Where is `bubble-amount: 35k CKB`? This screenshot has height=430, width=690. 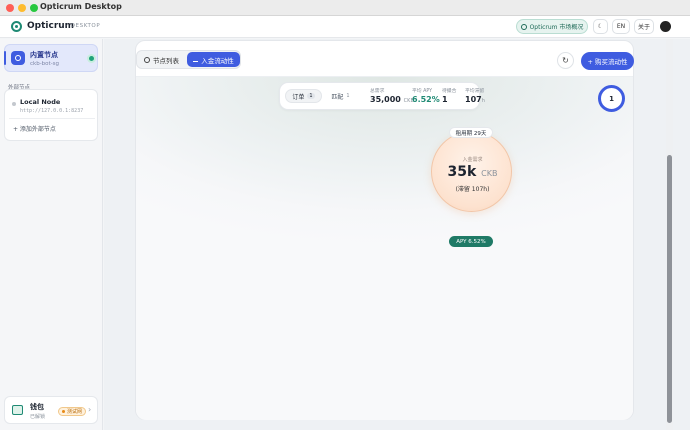 bubble-amount: 35k CKB is located at coordinates (472, 172).